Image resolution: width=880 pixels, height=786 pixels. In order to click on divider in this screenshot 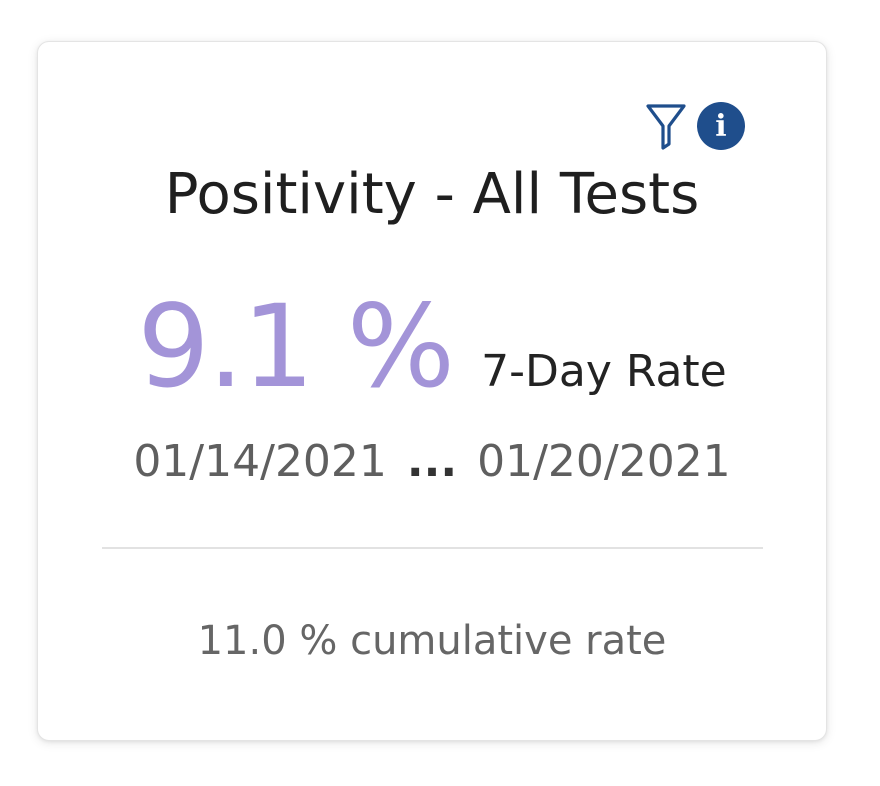, I will do `click(432, 548)`.